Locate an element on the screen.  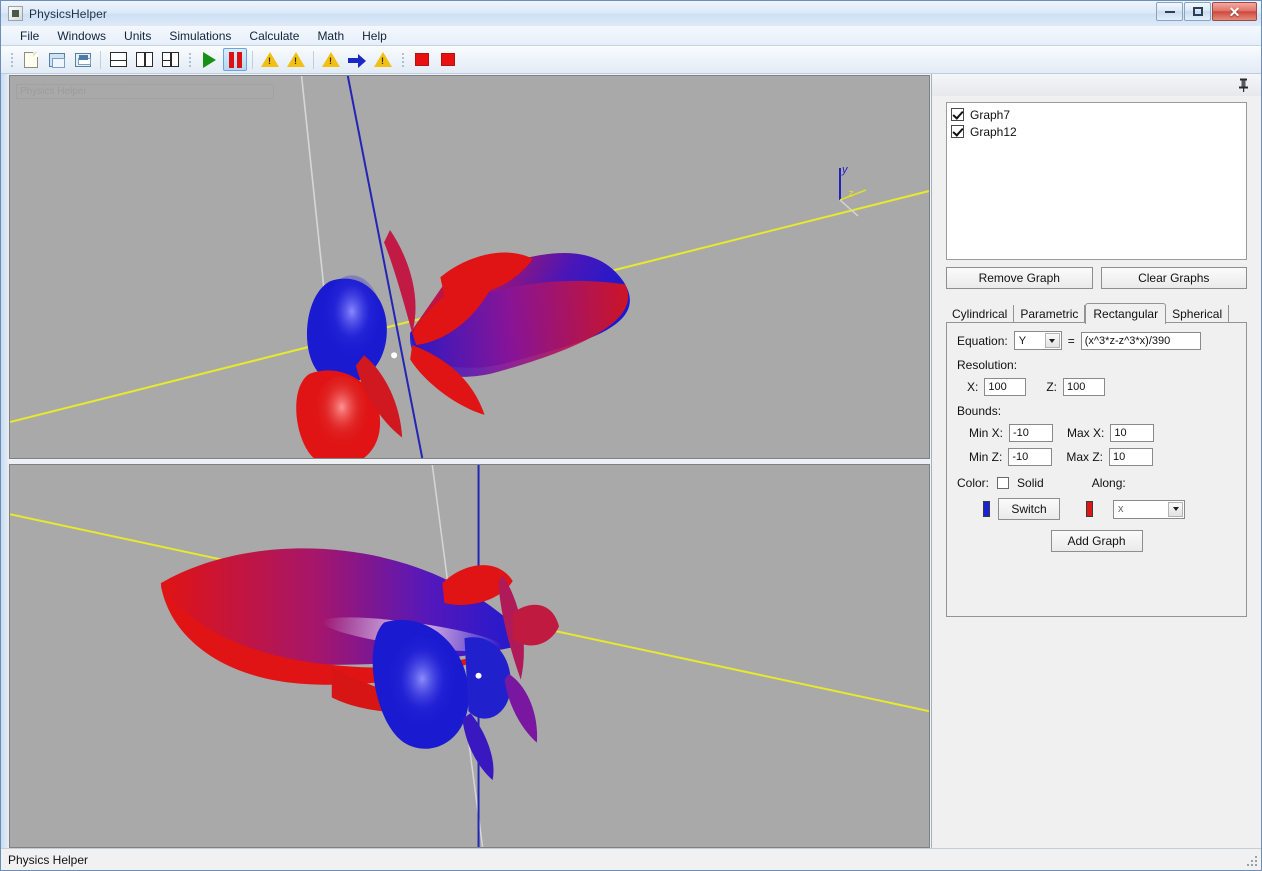
title-bar: PhysicsHelper ✕ is located at coordinates (631, 13).